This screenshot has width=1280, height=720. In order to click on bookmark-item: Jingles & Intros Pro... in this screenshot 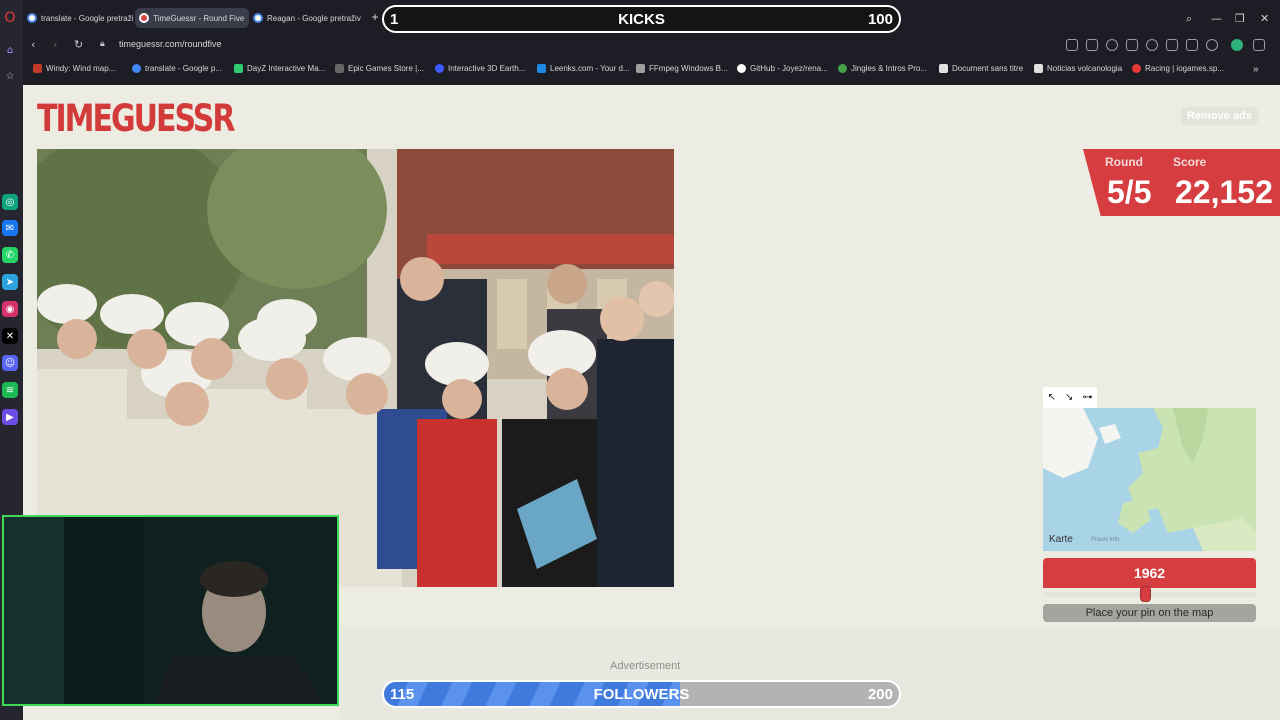, I will do `click(882, 68)`.